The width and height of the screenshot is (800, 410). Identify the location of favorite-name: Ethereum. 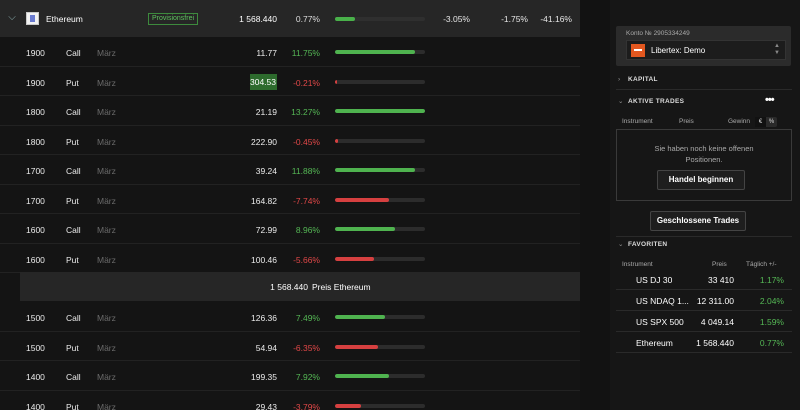
(654, 343).